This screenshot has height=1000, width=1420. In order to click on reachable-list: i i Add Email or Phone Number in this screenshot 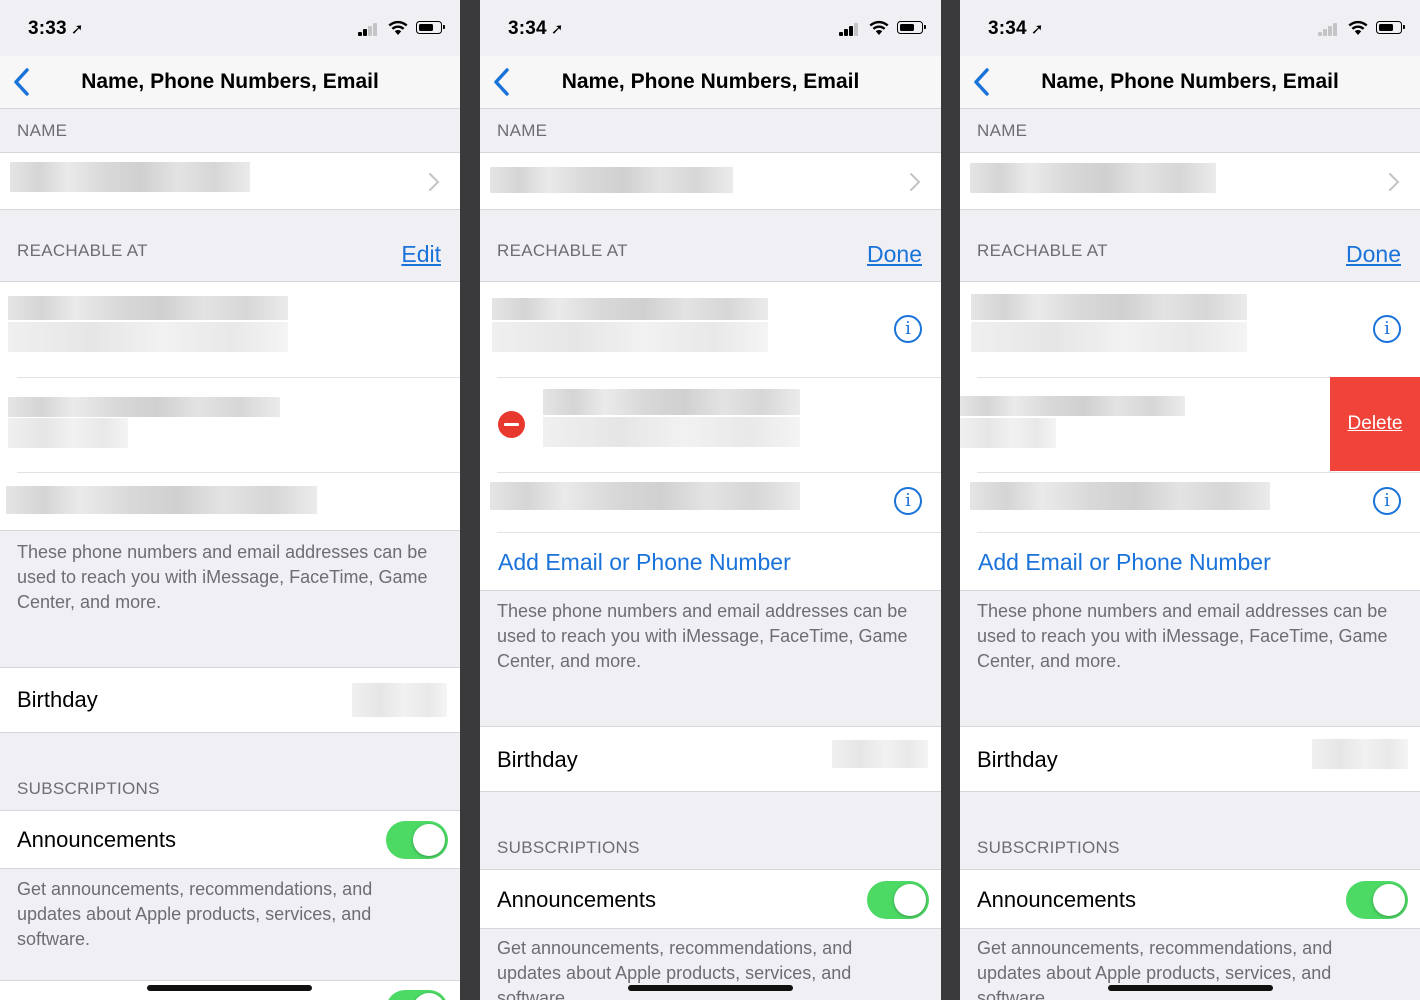, I will do `click(710, 436)`.